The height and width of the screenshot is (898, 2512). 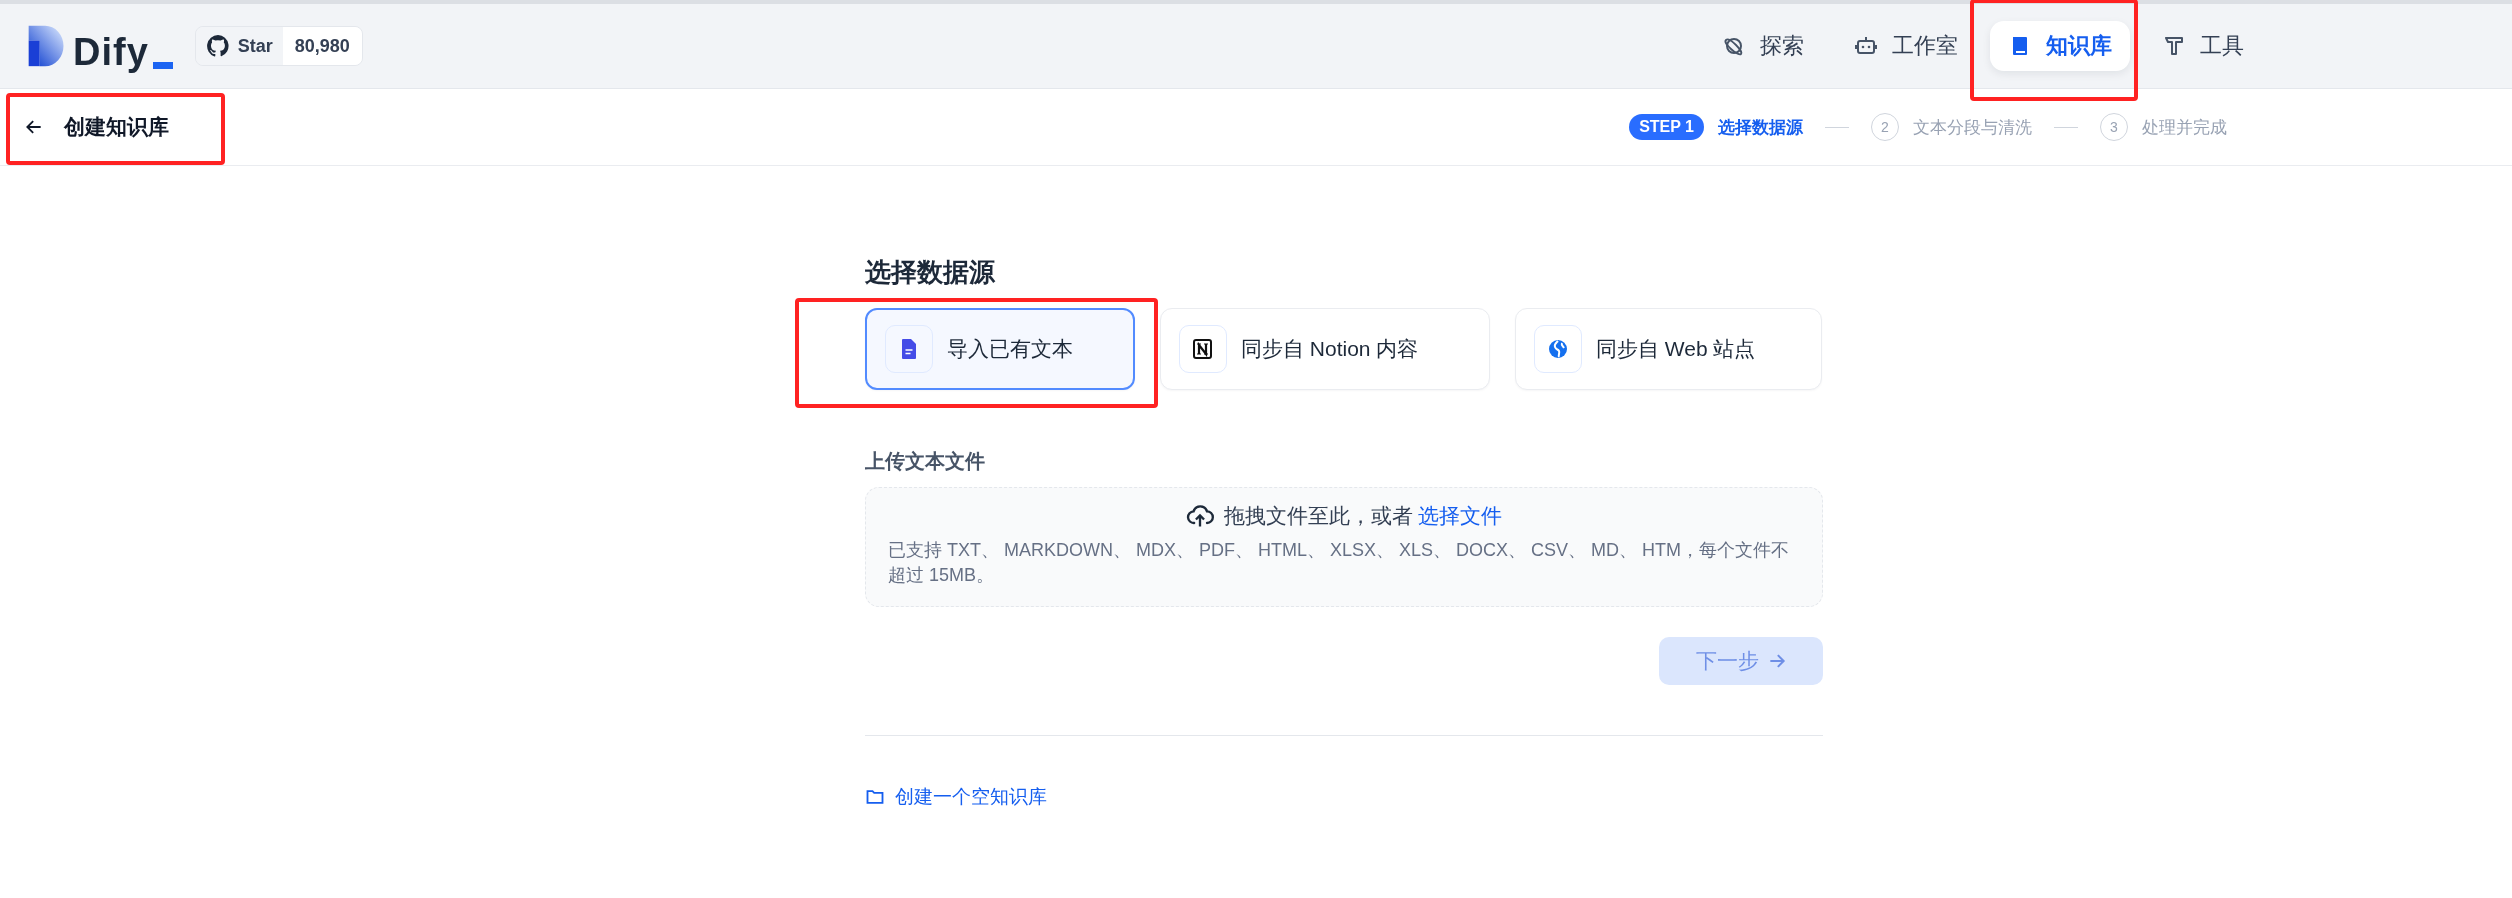 I want to click on create-empty-link: 创建一个空知识库, so click(x=956, y=797).